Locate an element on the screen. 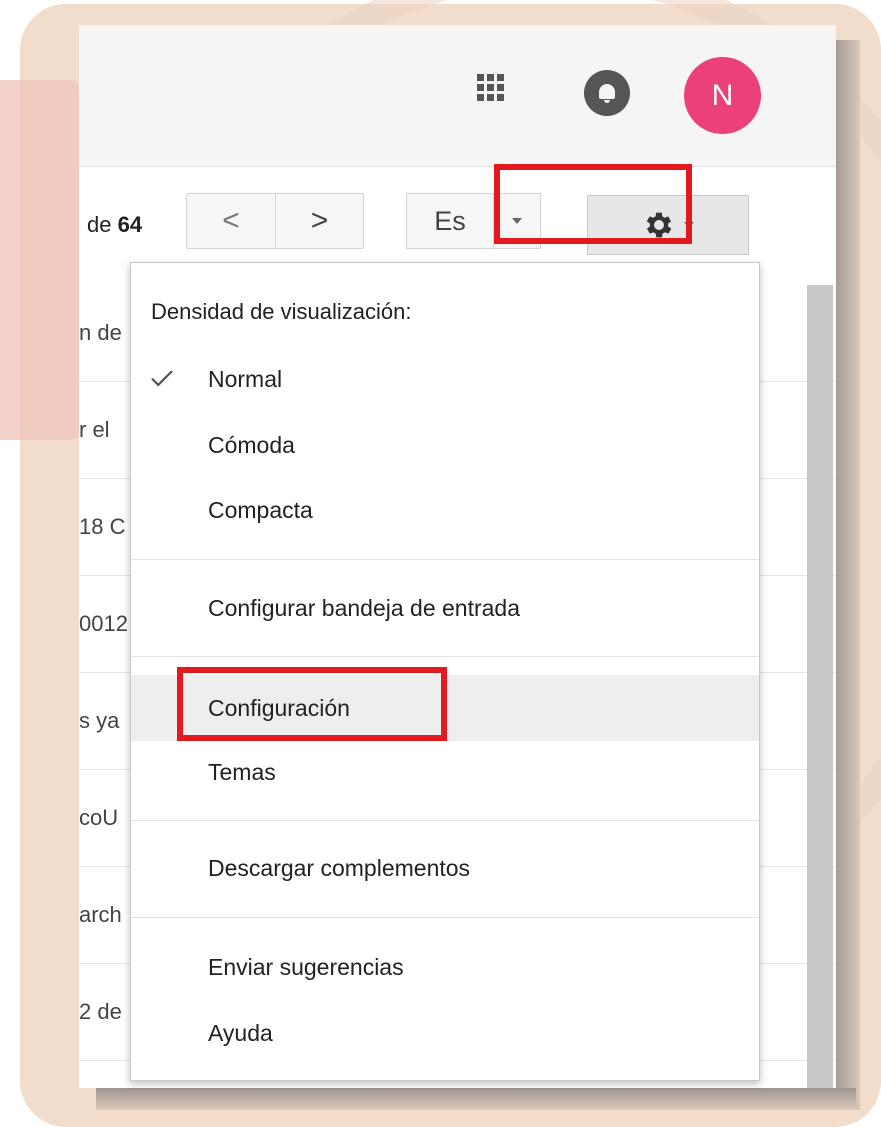 This screenshot has width=881, height=1127. density-heading: Densidad de visualización: is located at coordinates (281, 311).